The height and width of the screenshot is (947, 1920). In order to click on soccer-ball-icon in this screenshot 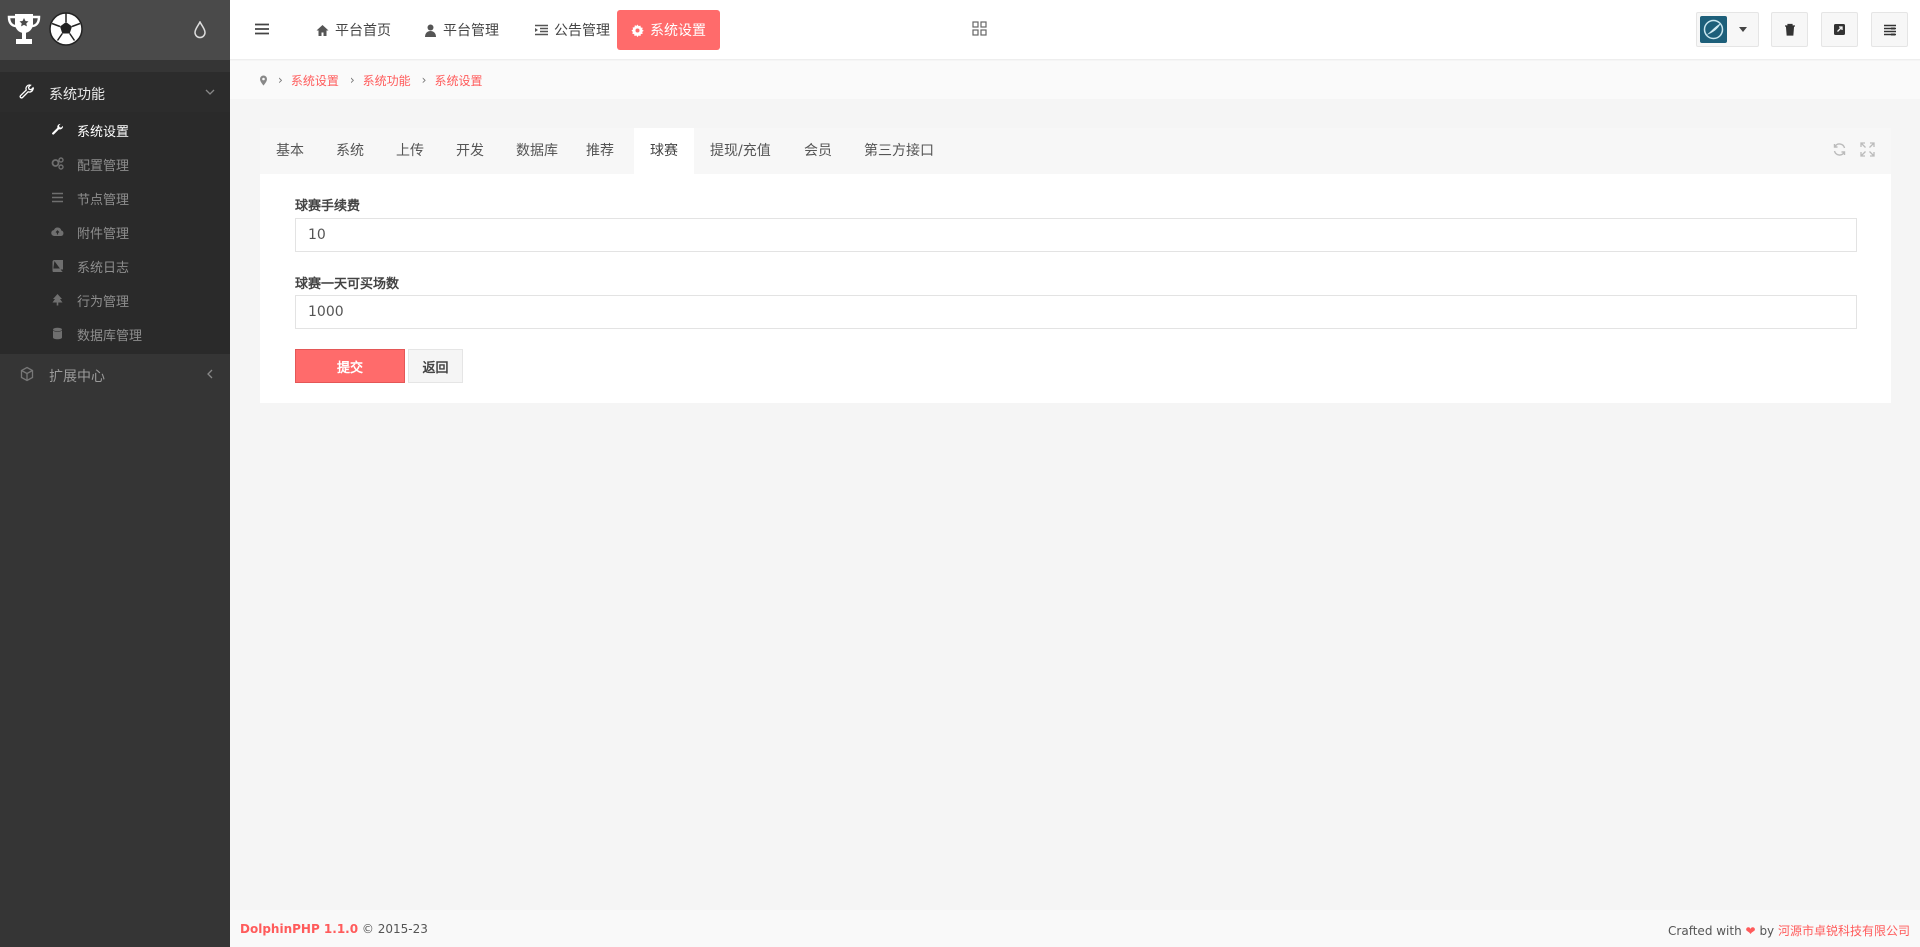, I will do `click(66, 29)`.